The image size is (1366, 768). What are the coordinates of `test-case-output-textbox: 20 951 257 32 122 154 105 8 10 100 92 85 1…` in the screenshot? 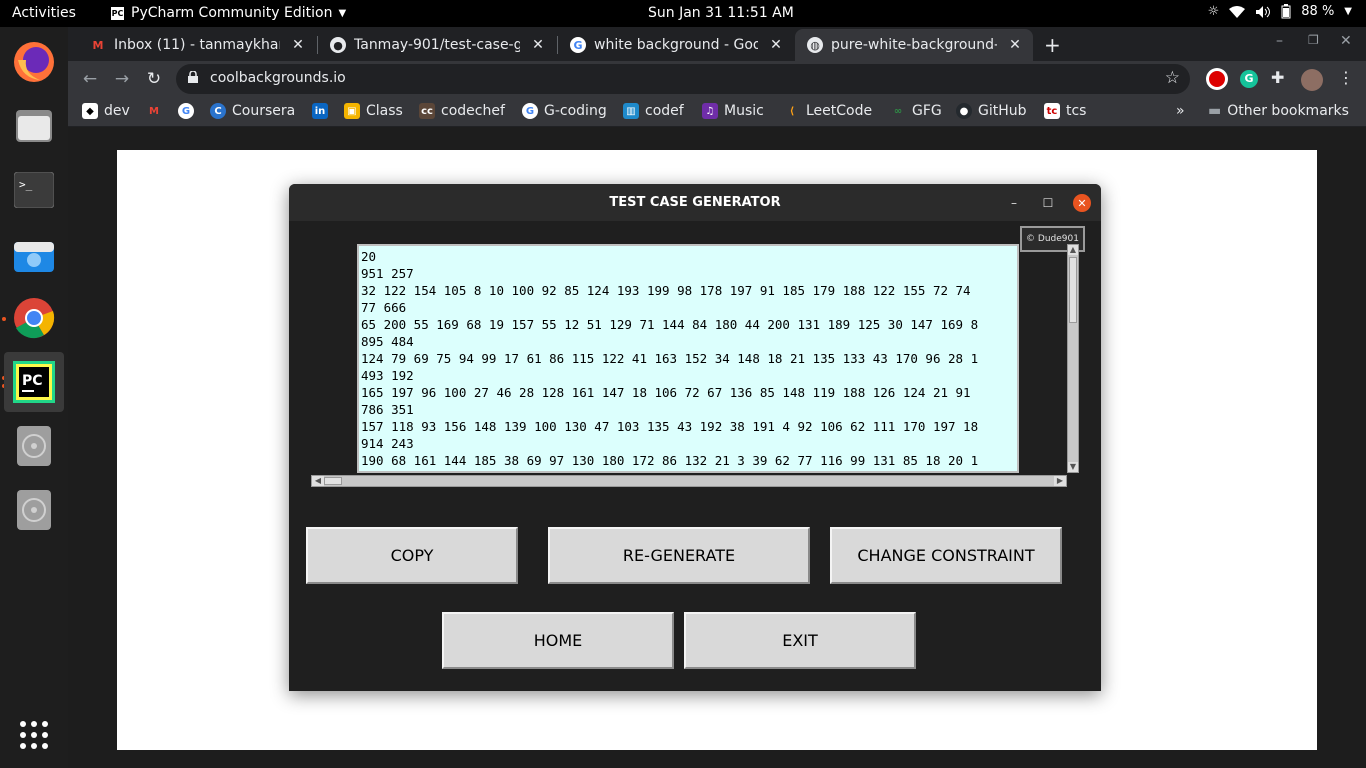 It's located at (688, 358).